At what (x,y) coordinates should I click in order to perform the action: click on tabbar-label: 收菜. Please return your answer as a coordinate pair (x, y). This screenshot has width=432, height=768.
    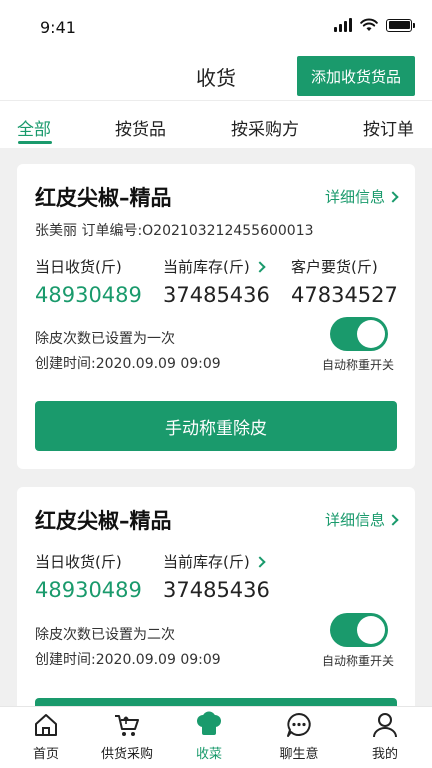
    Looking at the image, I should click on (208, 754).